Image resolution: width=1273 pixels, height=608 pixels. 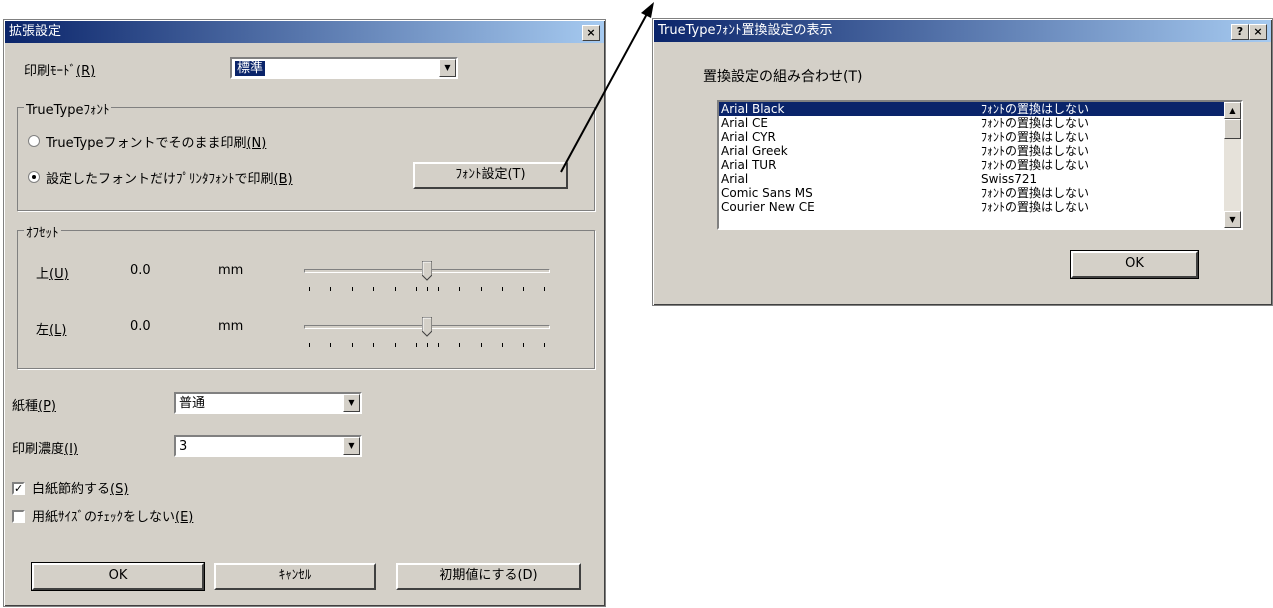 I want to click on offset-top-ticks, so click(x=427, y=289).